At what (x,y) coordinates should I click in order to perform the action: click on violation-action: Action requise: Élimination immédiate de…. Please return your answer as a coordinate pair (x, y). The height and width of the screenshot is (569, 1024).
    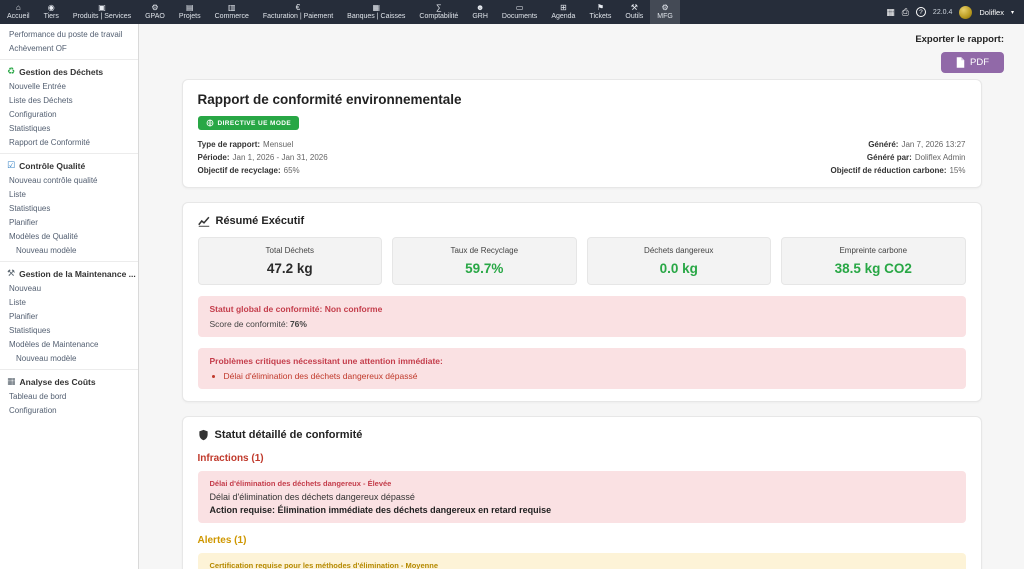
    Looking at the image, I should click on (380, 510).